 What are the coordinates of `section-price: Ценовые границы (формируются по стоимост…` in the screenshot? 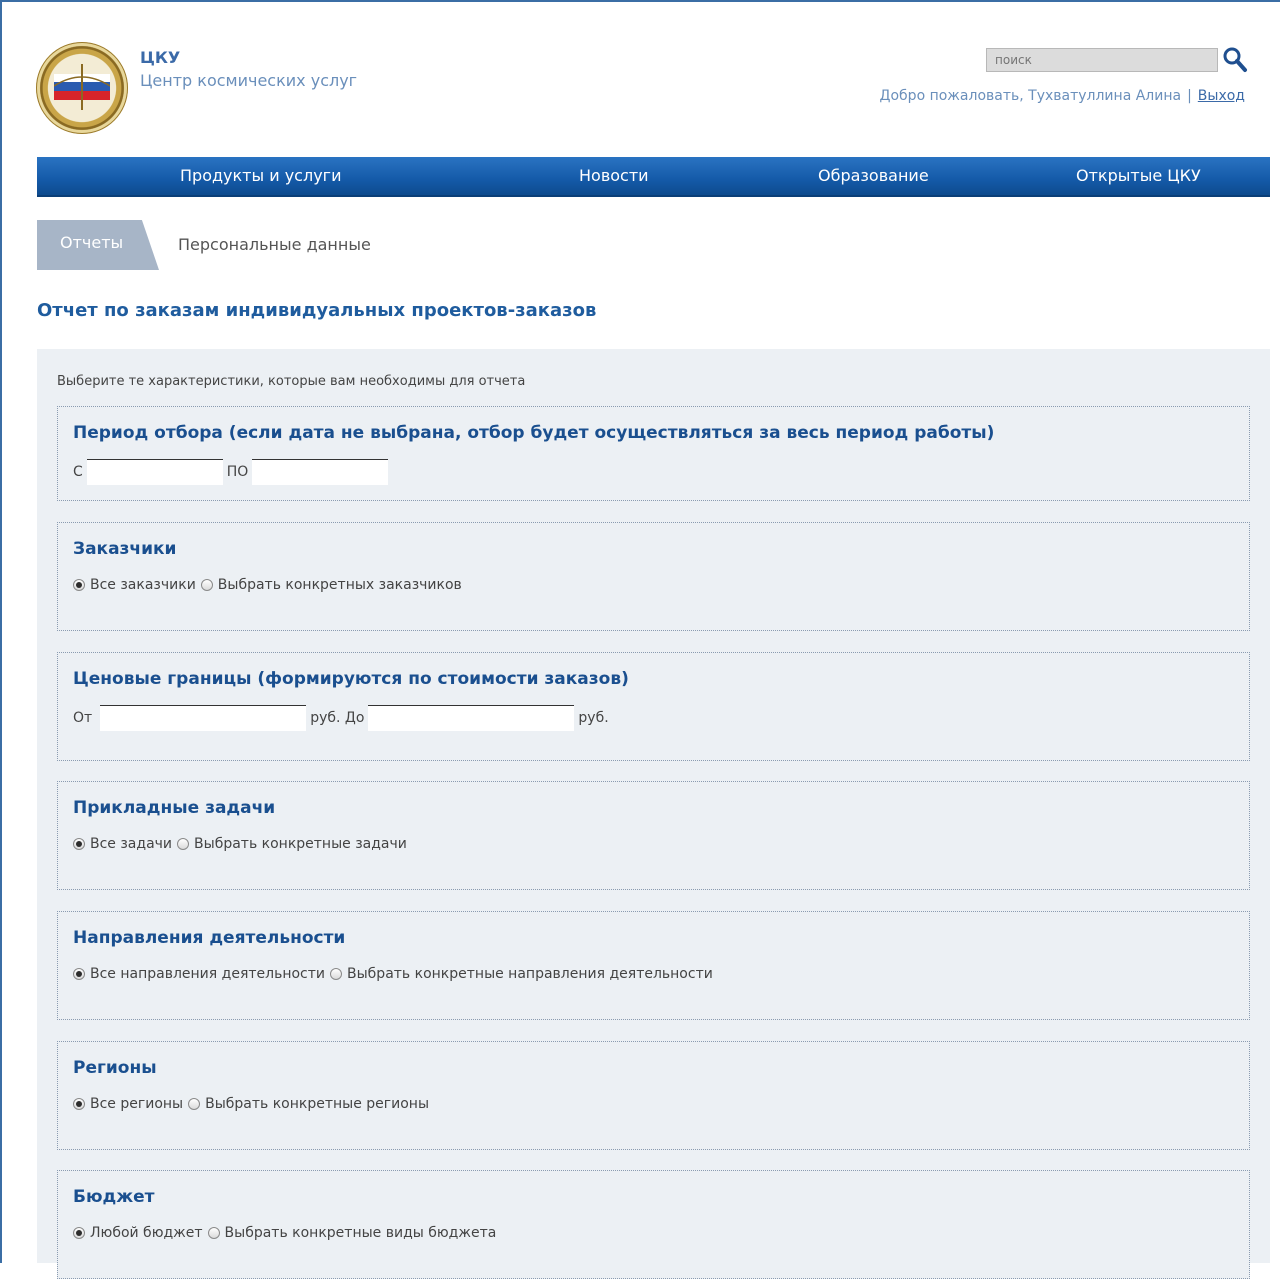 It's located at (653, 706).